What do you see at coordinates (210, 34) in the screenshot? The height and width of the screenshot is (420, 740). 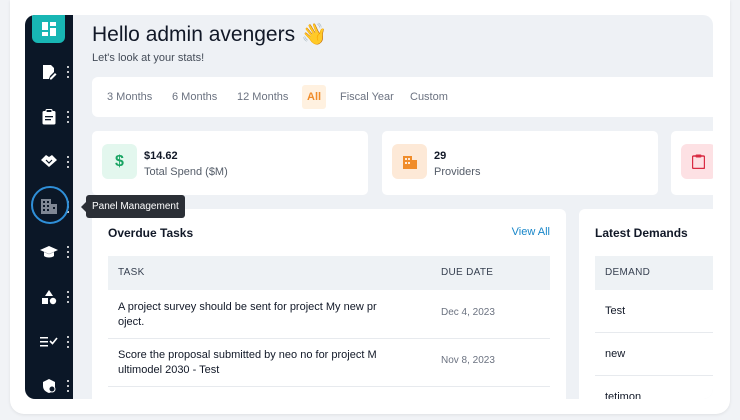 I see `page-title: Hello admin avengers 👋` at bounding box center [210, 34].